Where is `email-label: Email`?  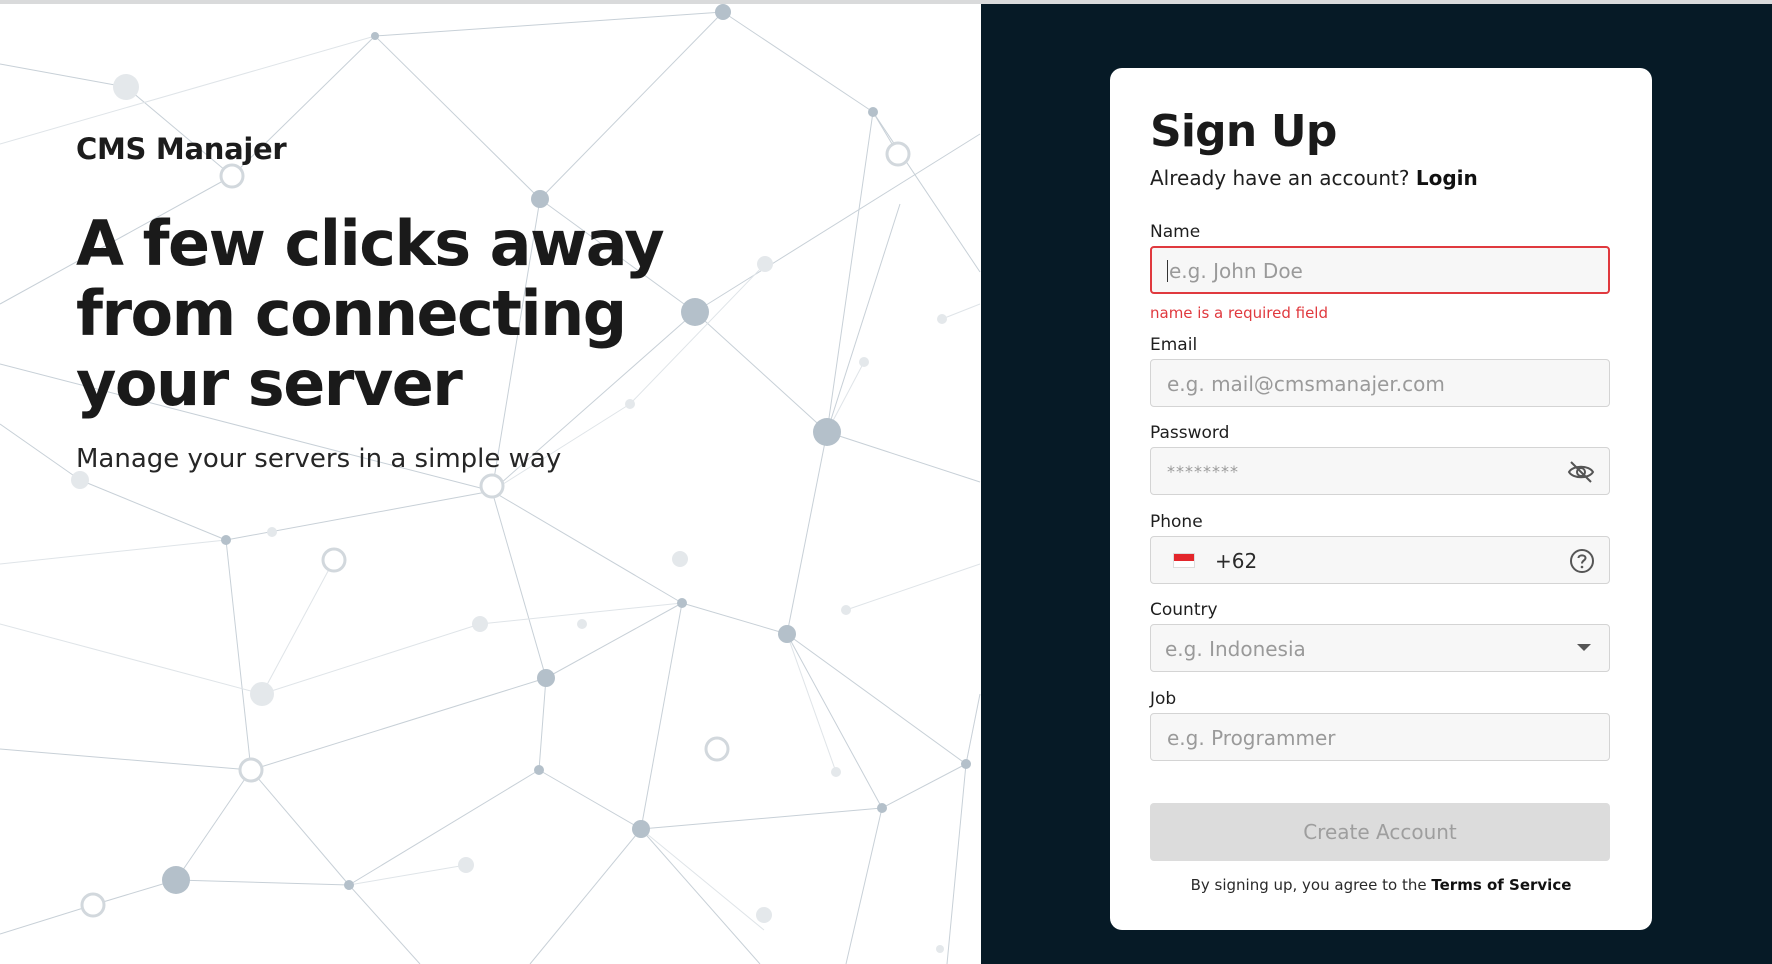 email-label: Email is located at coordinates (1174, 345).